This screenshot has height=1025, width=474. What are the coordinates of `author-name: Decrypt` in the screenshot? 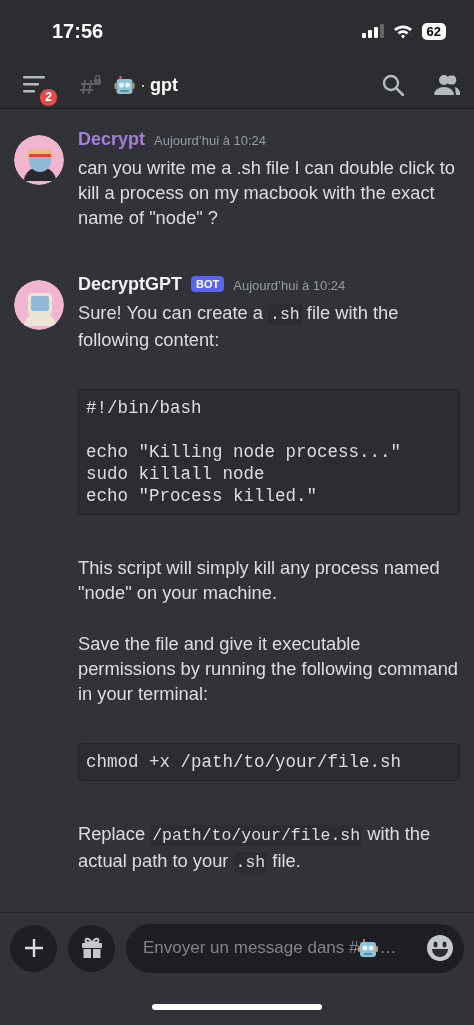 It's located at (112, 139).